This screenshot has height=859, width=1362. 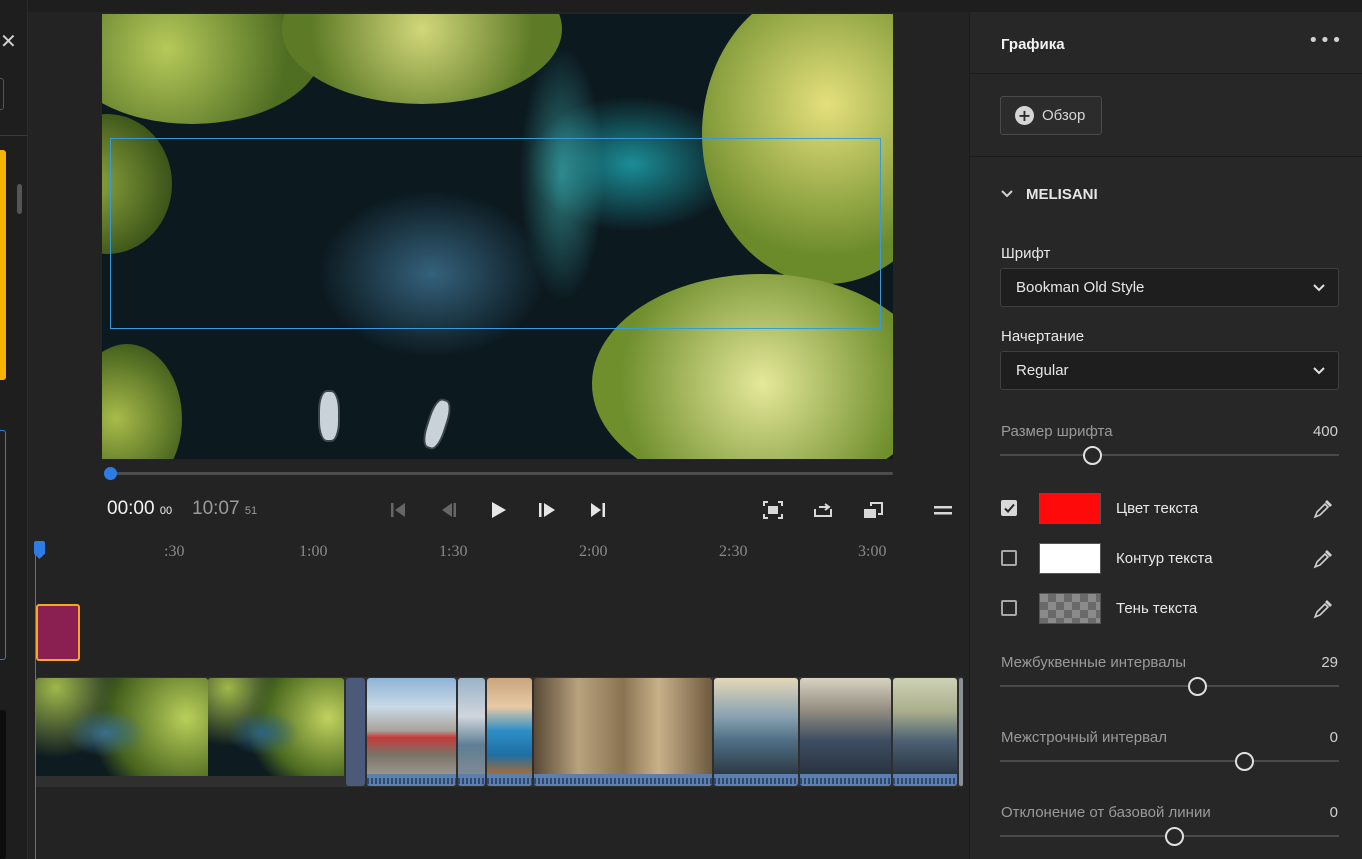 What do you see at coordinates (872, 551) in the screenshot?
I see `ruler-label: 3:00` at bounding box center [872, 551].